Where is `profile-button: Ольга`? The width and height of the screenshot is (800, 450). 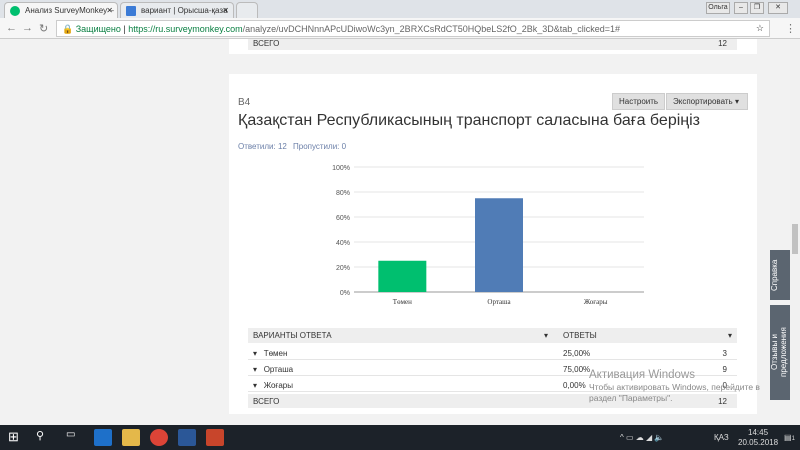
profile-button: Ольга is located at coordinates (718, 8).